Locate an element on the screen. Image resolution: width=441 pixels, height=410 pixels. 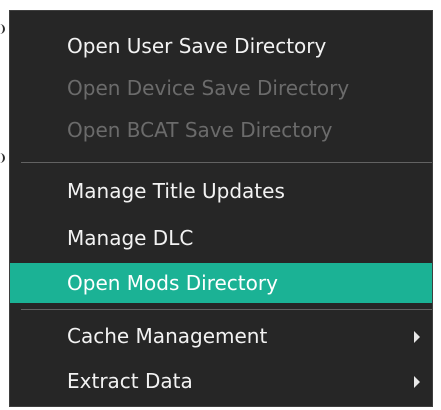
menu-item-label: Cache Management is located at coordinates (167, 336).